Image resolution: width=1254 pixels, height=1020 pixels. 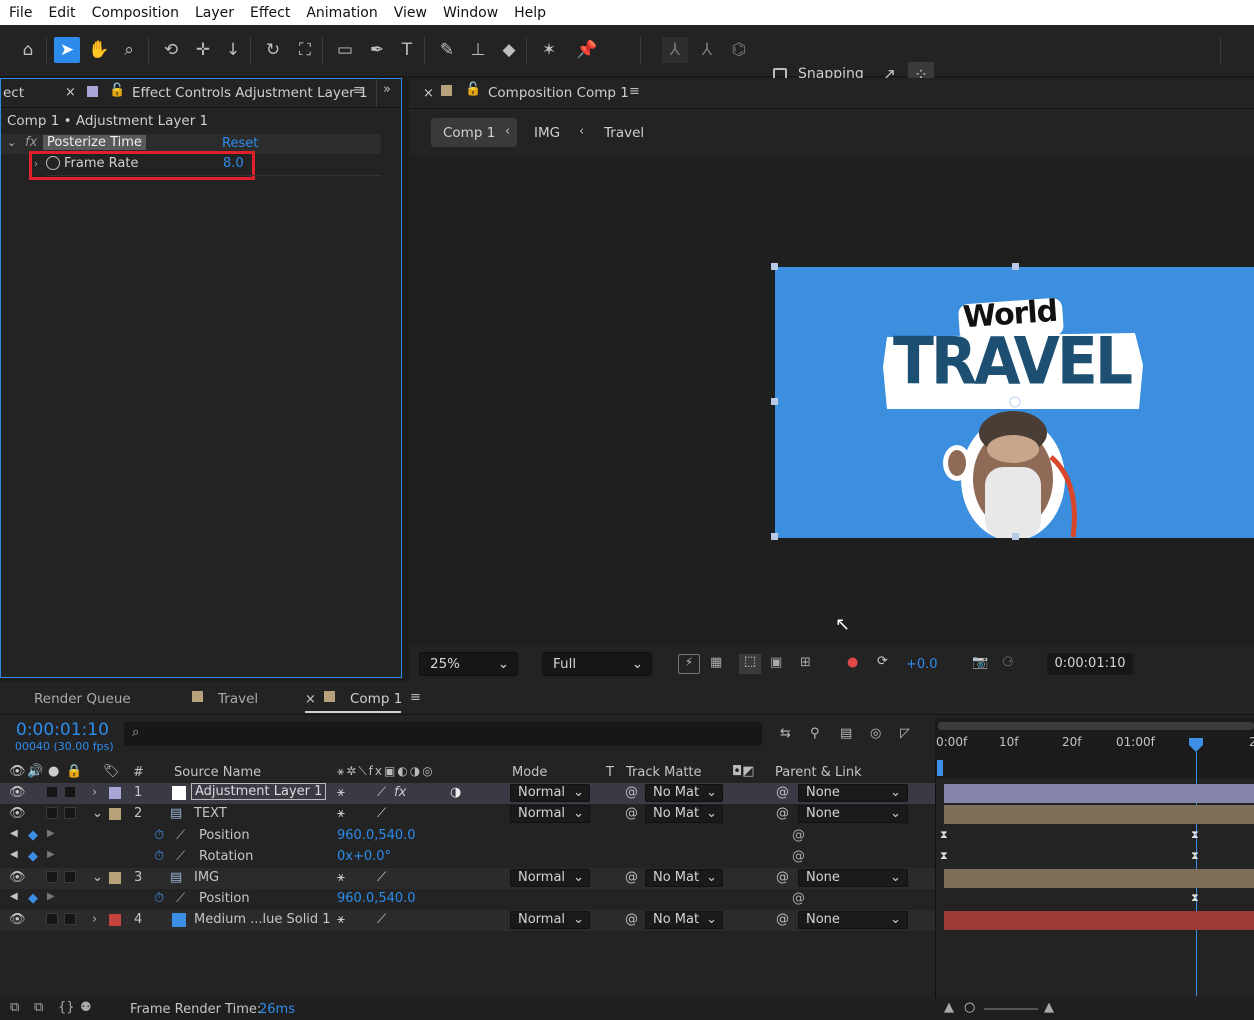 I want to click on channel-rgb-icon: ●, so click(x=852, y=662).